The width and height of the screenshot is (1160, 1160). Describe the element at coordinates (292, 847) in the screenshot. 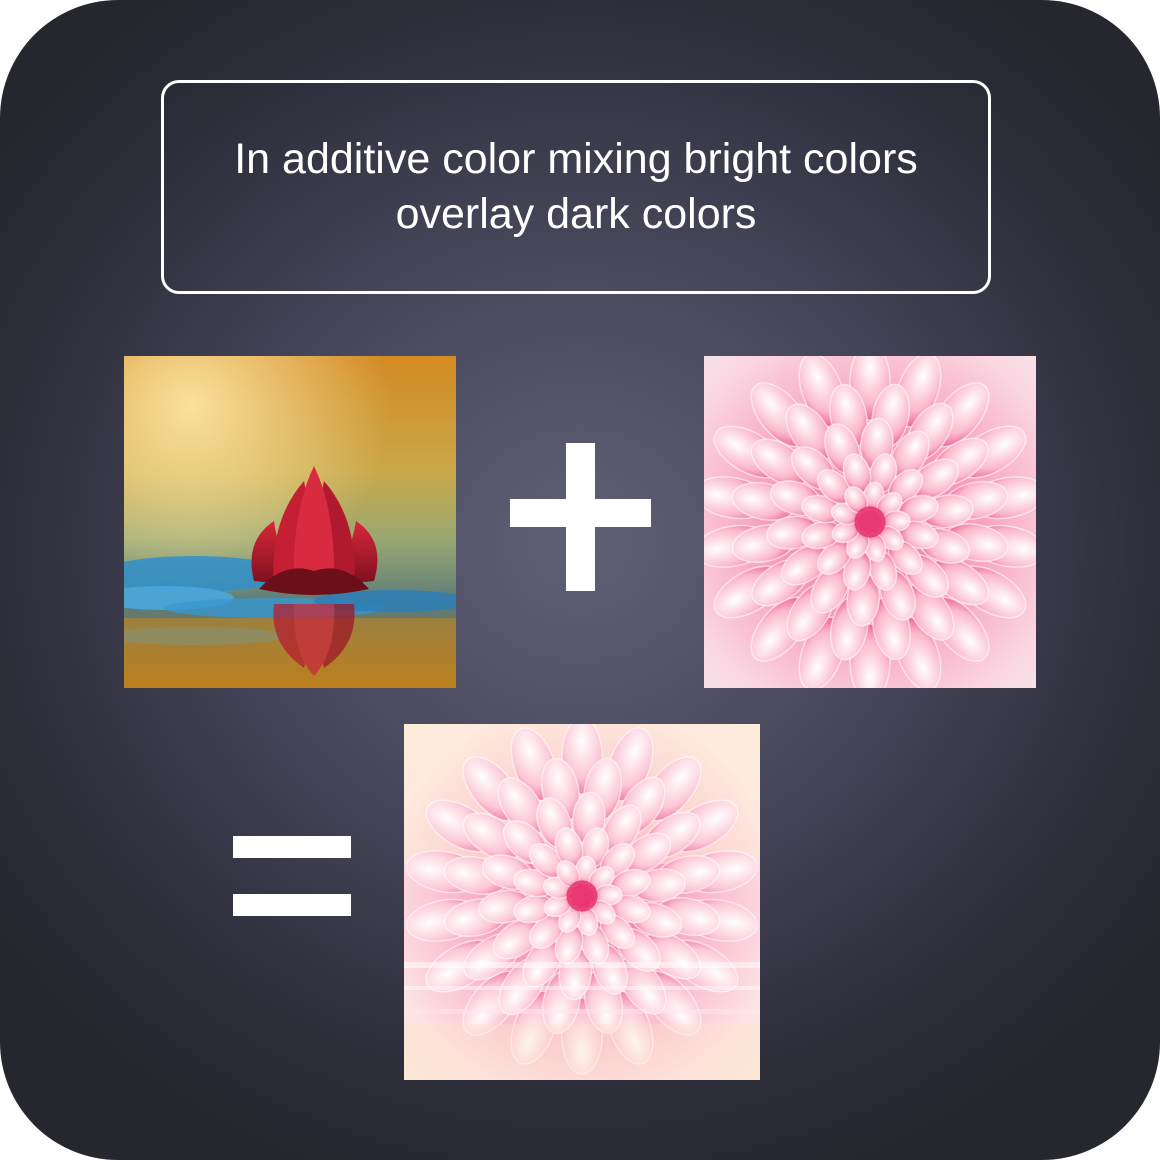

I see `equals-sign-icon` at that location.